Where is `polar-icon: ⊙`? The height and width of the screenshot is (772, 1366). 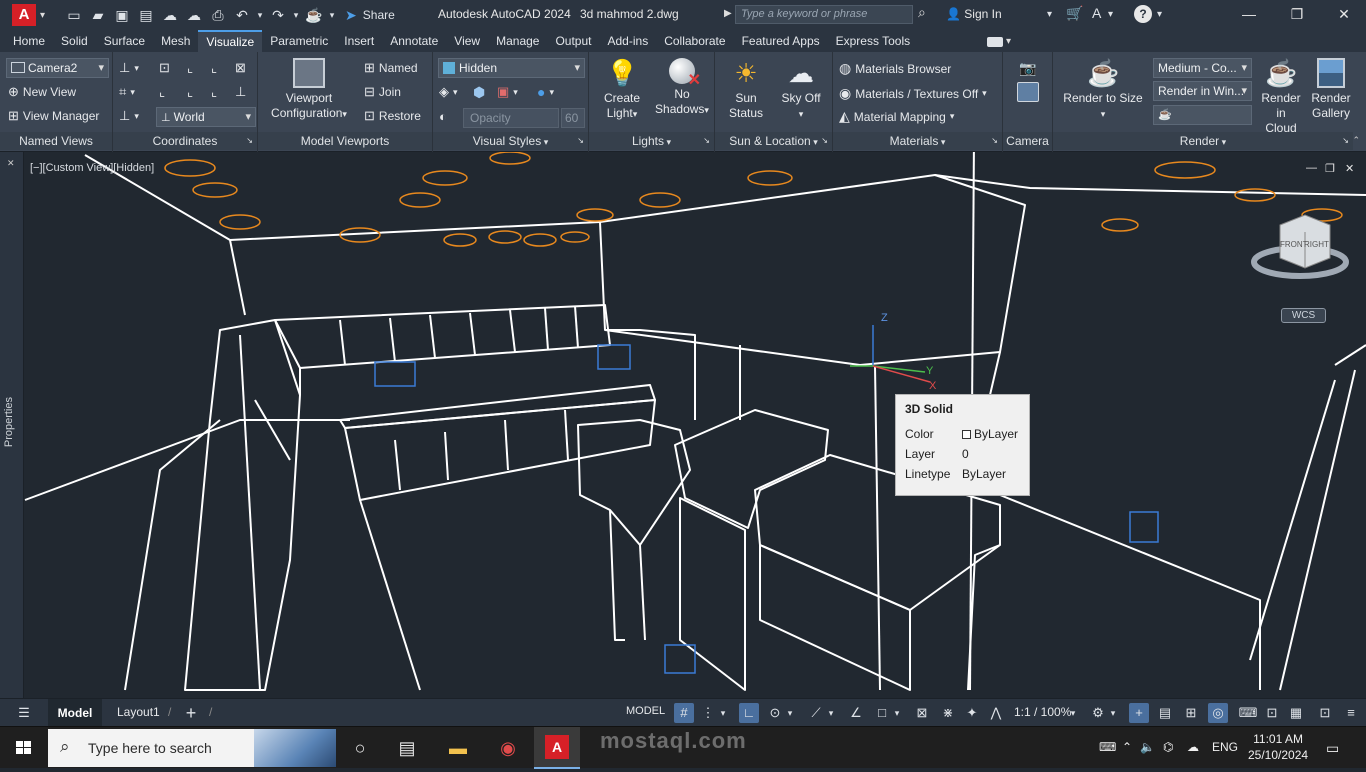 polar-icon: ⊙ is located at coordinates (775, 713).